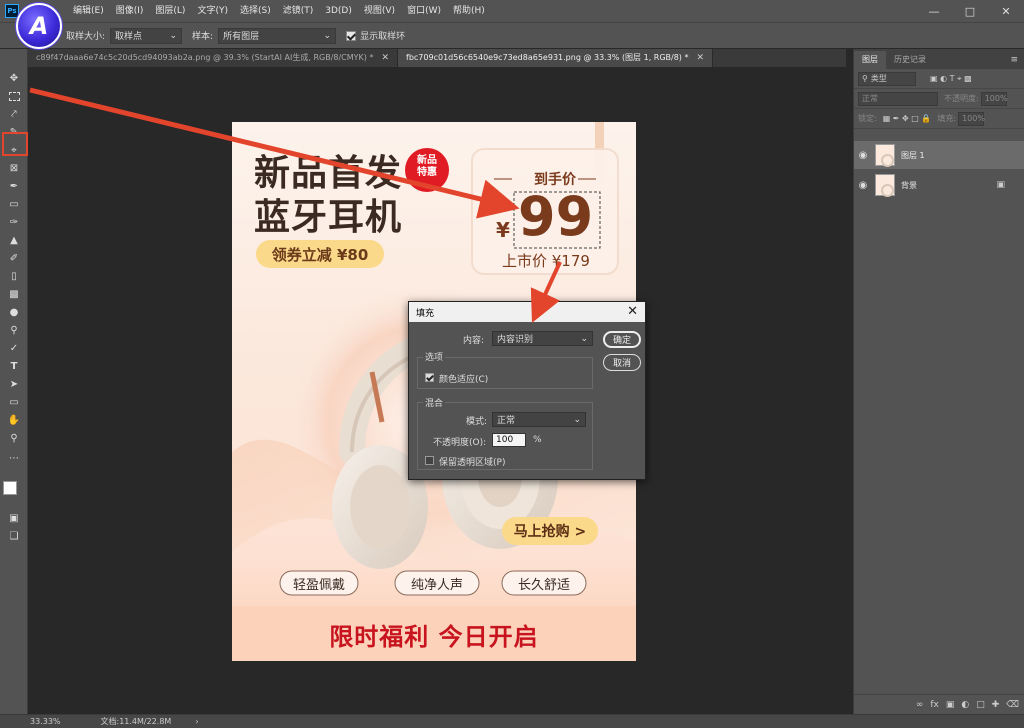  I want to click on coupon-text: 领券立减 ¥80, so click(320, 254).